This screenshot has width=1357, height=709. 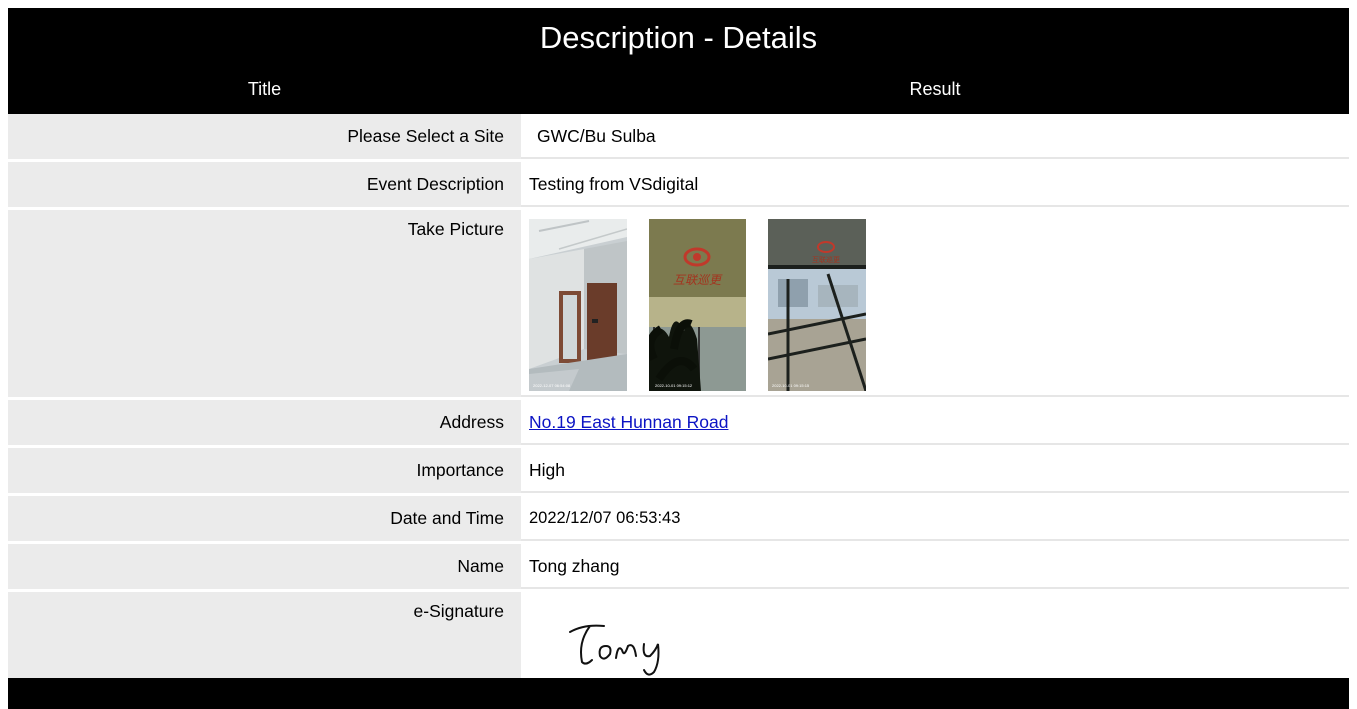 What do you see at coordinates (628, 422) in the screenshot?
I see `address-link: No.19 East Hunnan Road` at bounding box center [628, 422].